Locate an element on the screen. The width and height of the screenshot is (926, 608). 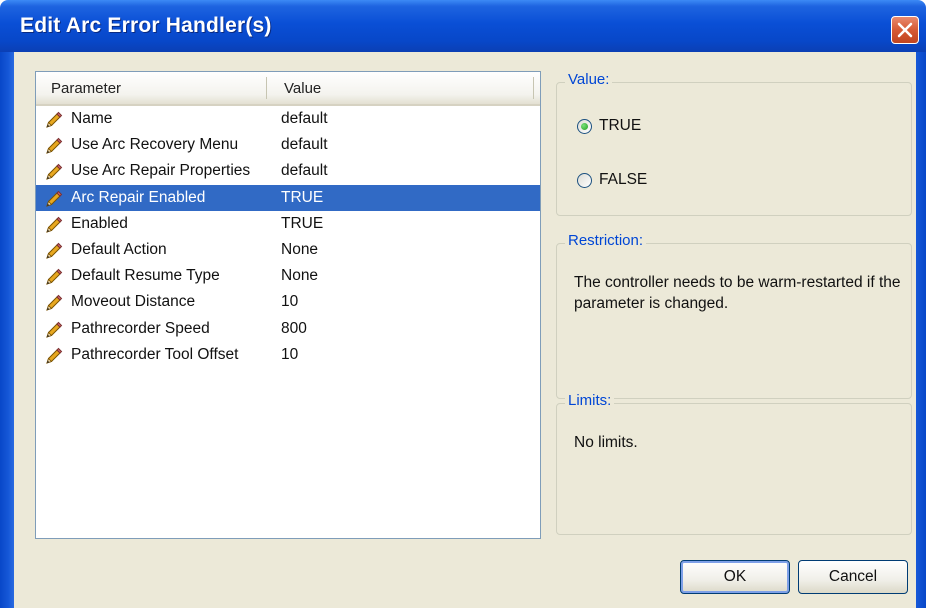
table-row: Pathrecorder Tool Offset 10 is located at coordinates (288, 355).